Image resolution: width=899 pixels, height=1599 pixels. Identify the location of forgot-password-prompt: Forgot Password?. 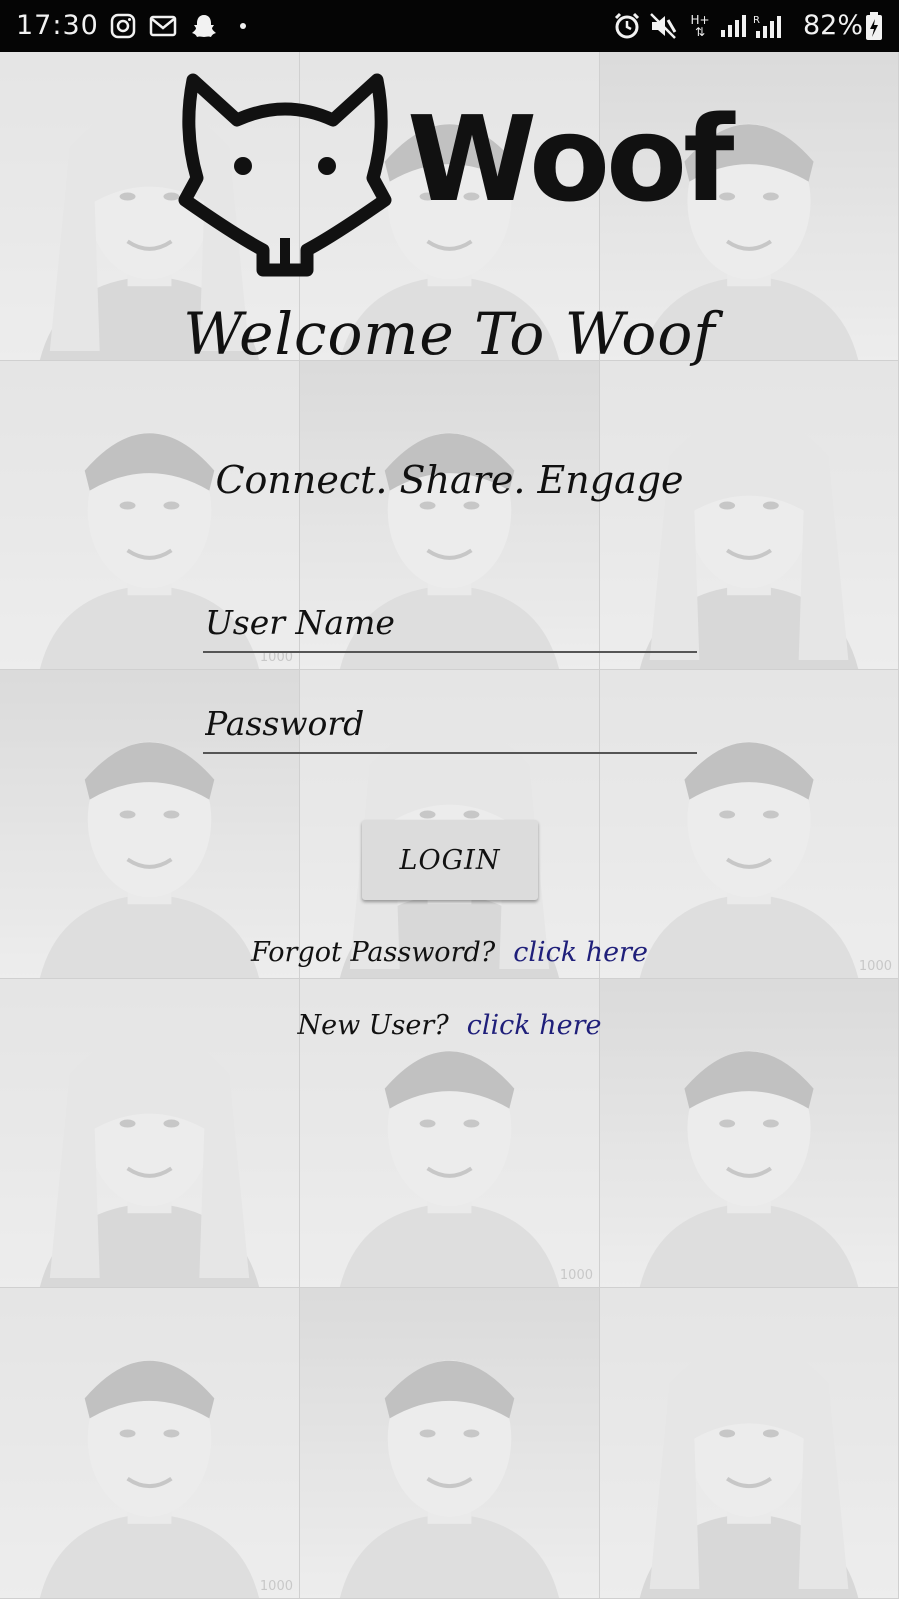
(373, 952).